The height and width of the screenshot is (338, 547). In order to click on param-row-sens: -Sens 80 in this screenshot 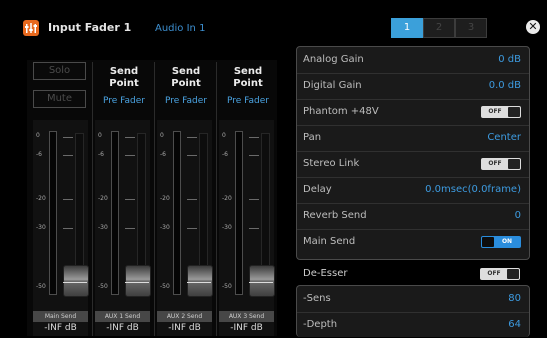, I will do `click(413, 299)`.